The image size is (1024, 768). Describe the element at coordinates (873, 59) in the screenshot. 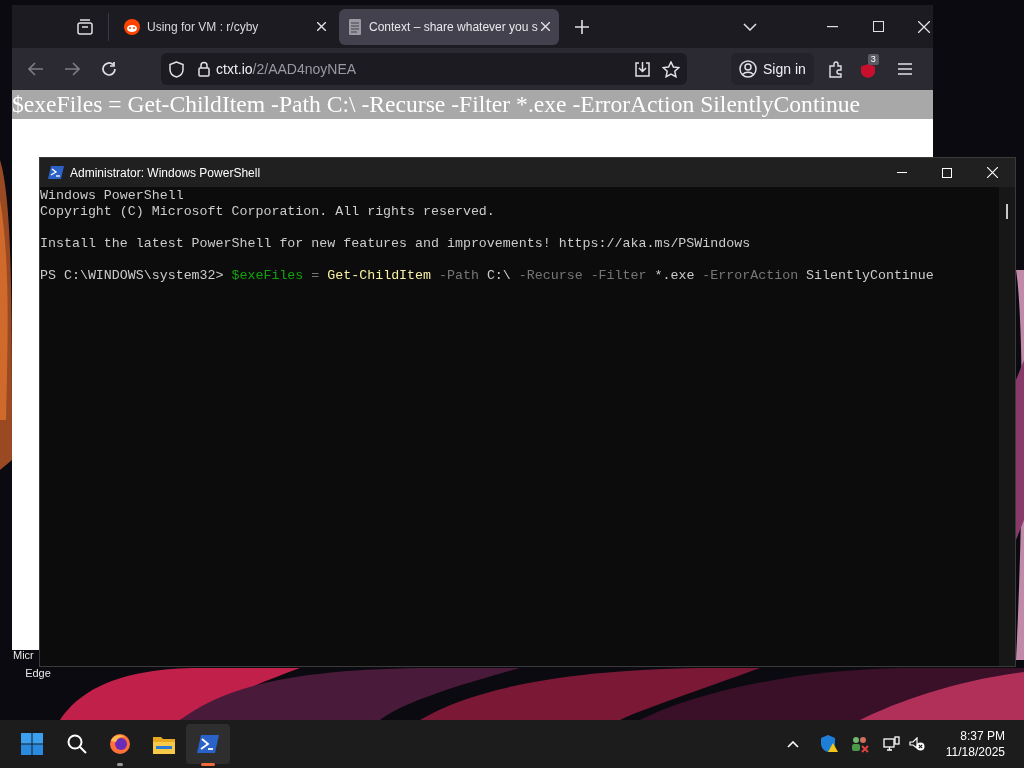

I see `extension-badge: 3` at that location.